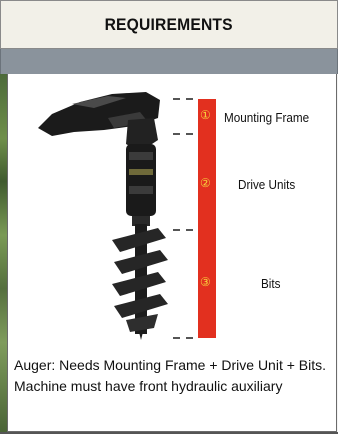  I want to click on subheader-bar, so click(169, 61).